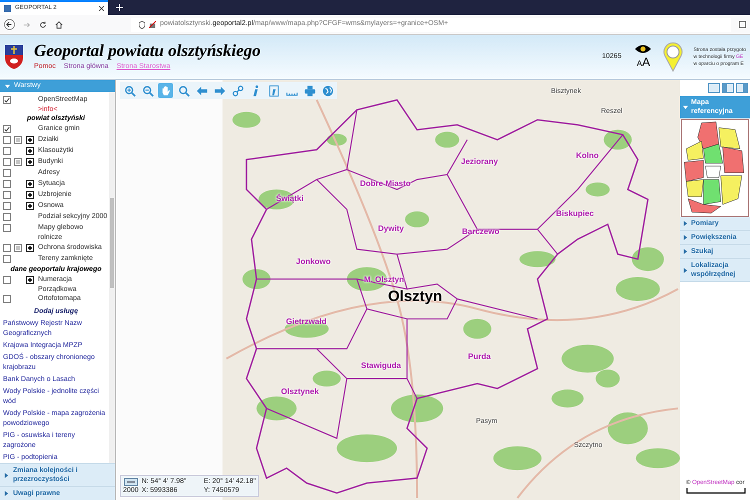  I want to click on site-icon, so click(7, 8).